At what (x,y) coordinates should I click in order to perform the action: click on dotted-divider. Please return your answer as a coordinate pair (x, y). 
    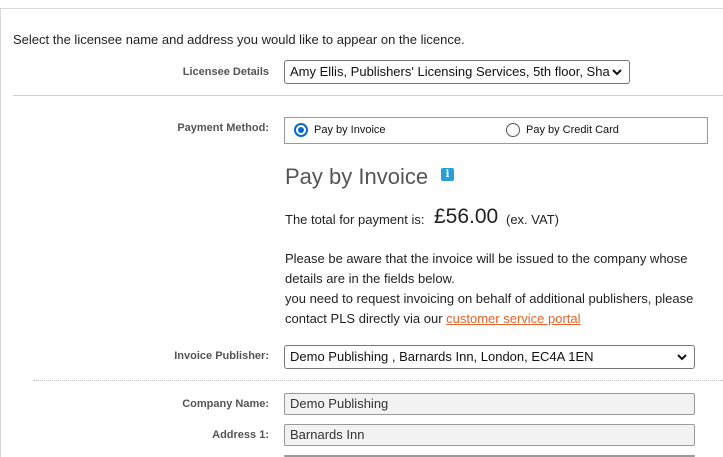
    Looking at the image, I should click on (378, 380).